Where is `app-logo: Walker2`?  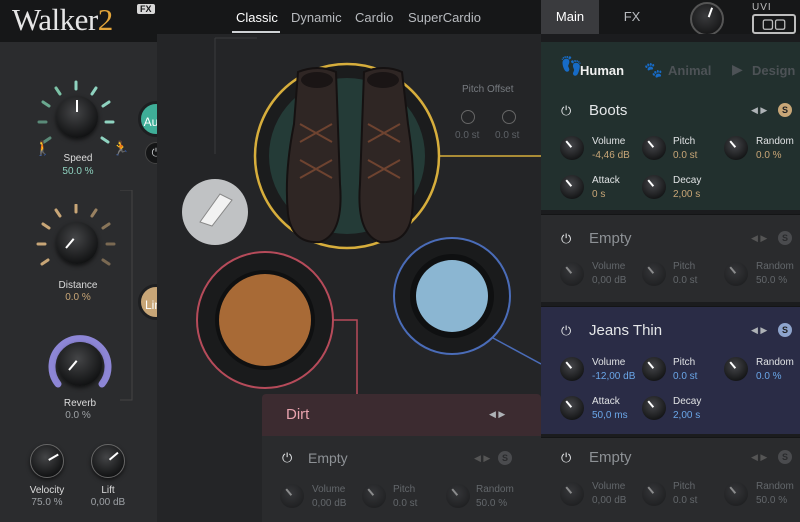
app-logo: Walker2 is located at coordinates (62, 19).